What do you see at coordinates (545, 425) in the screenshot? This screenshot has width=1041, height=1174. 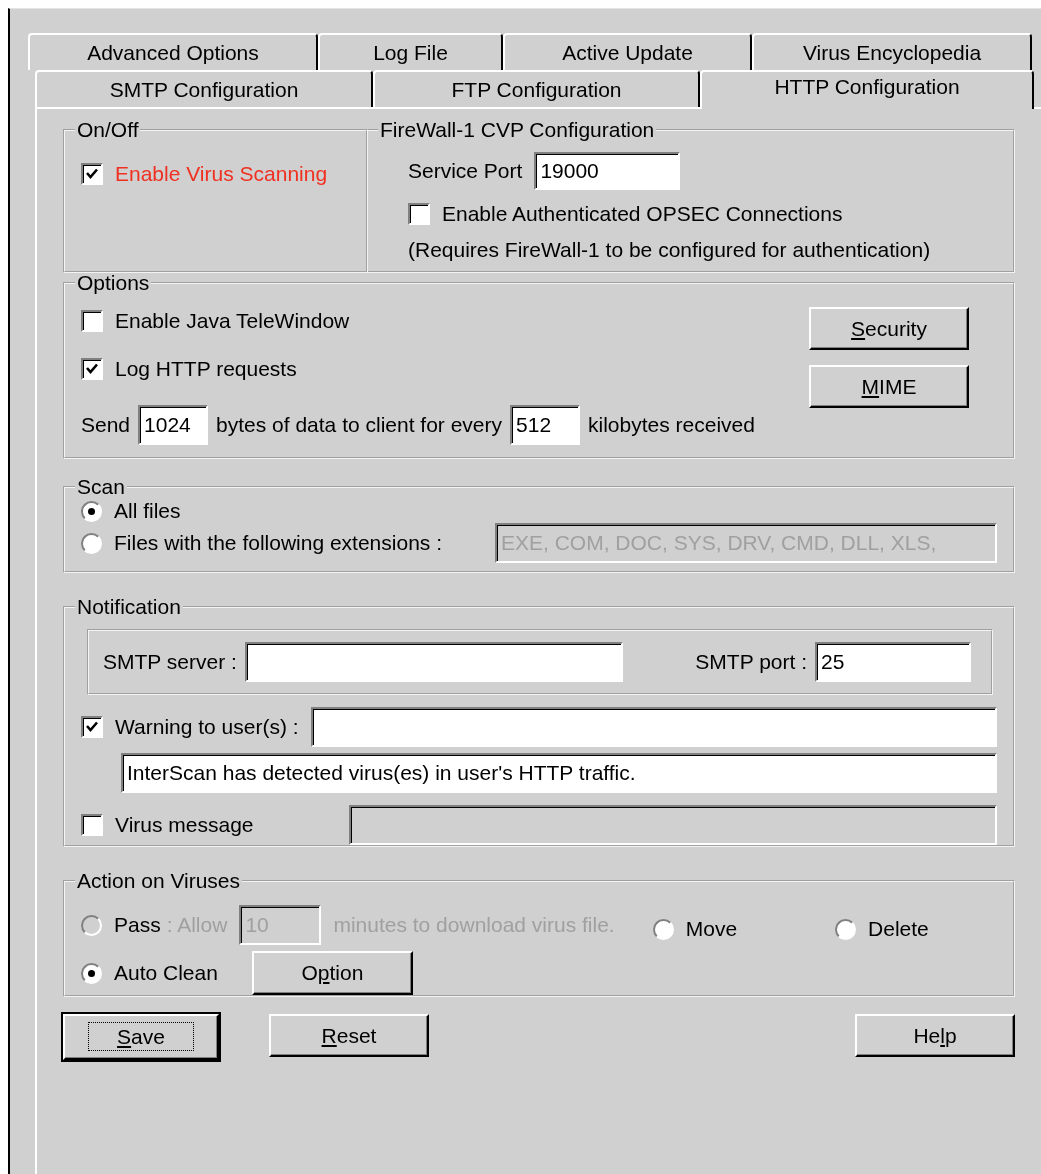 I see `number-field: 512` at bounding box center [545, 425].